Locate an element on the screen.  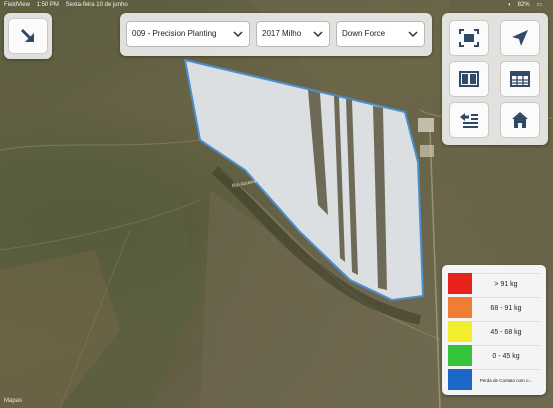
table-icon is located at coordinates (520, 79).